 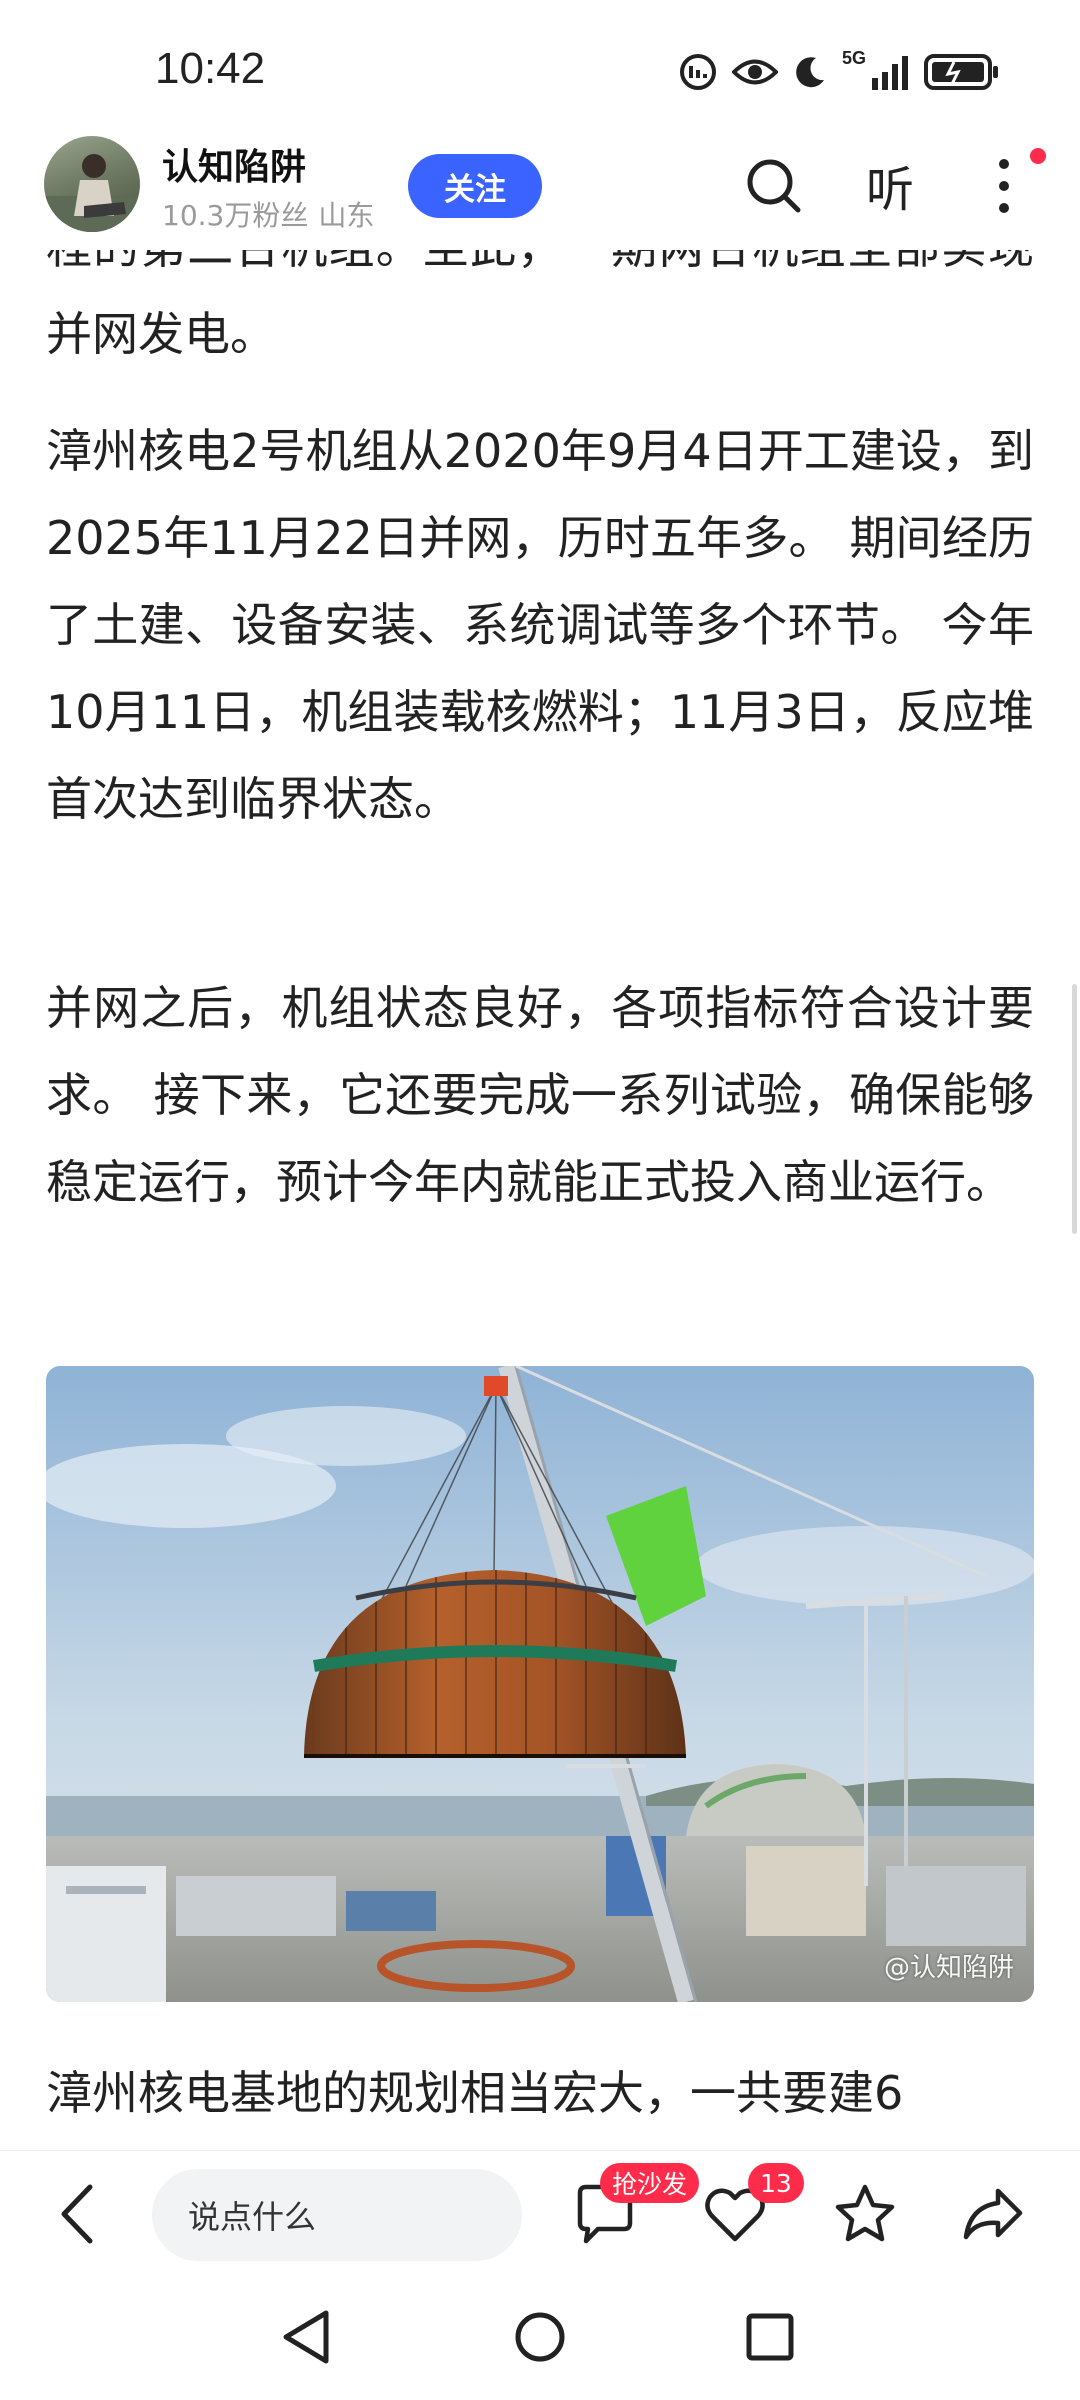 What do you see at coordinates (346, 215) in the screenshot?
I see `author-location: 山东` at bounding box center [346, 215].